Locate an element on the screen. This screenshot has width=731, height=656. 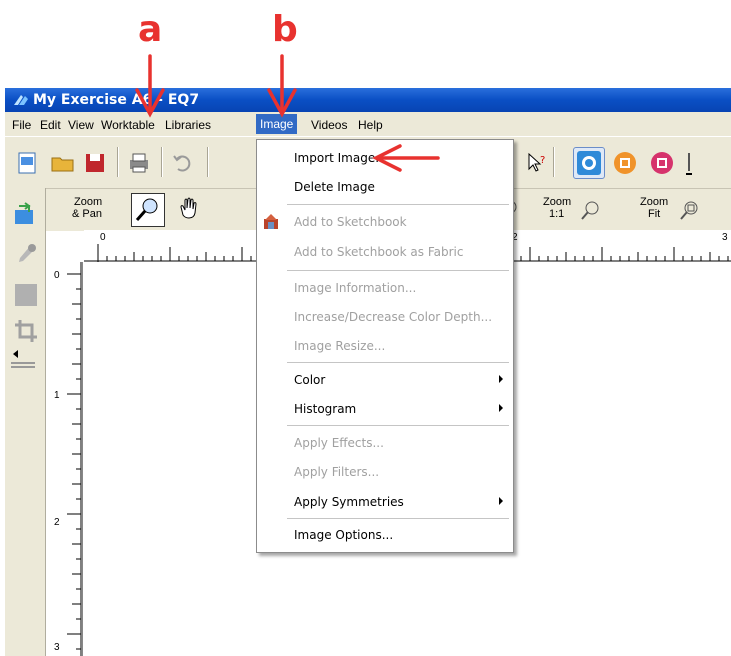
quilt-icon is located at coordinates (625, 163).